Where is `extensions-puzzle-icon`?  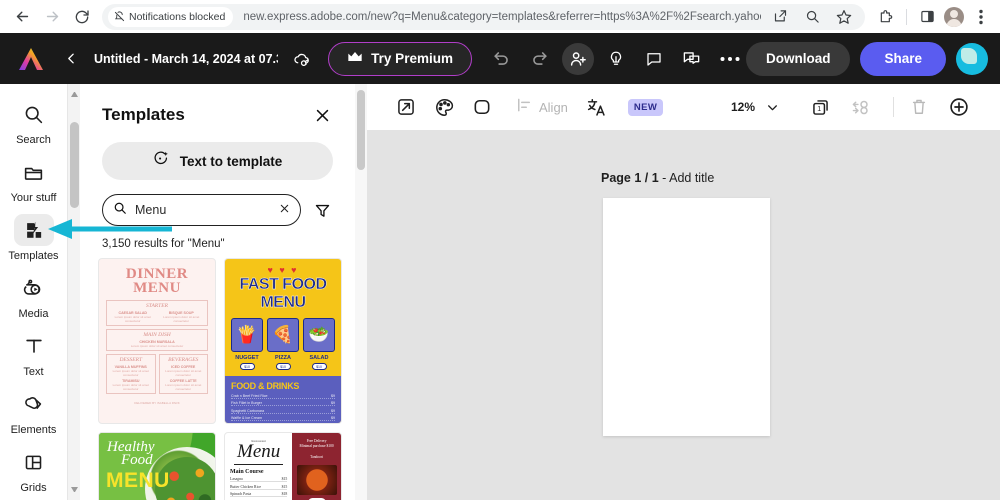
extensions-puzzle-icon is located at coordinates (886, 17).